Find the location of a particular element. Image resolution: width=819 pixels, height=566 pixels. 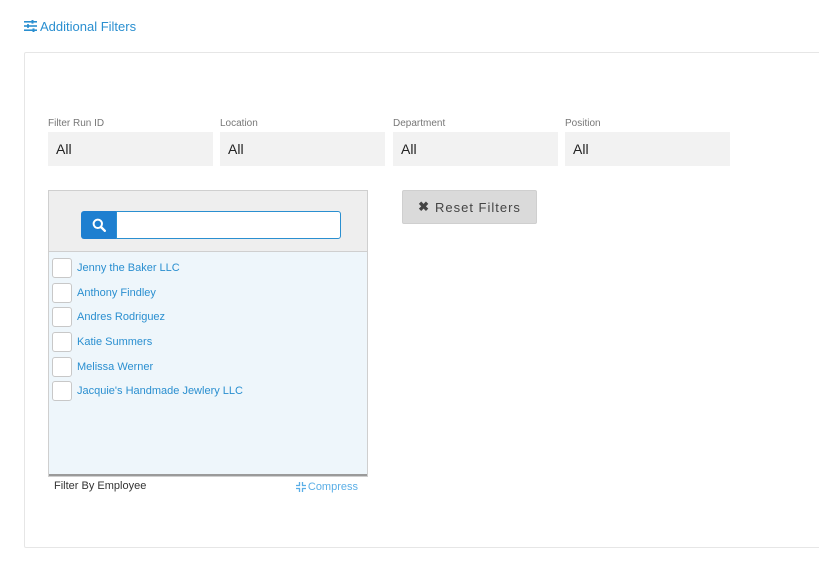

compress-label: Compress is located at coordinates (332, 487).